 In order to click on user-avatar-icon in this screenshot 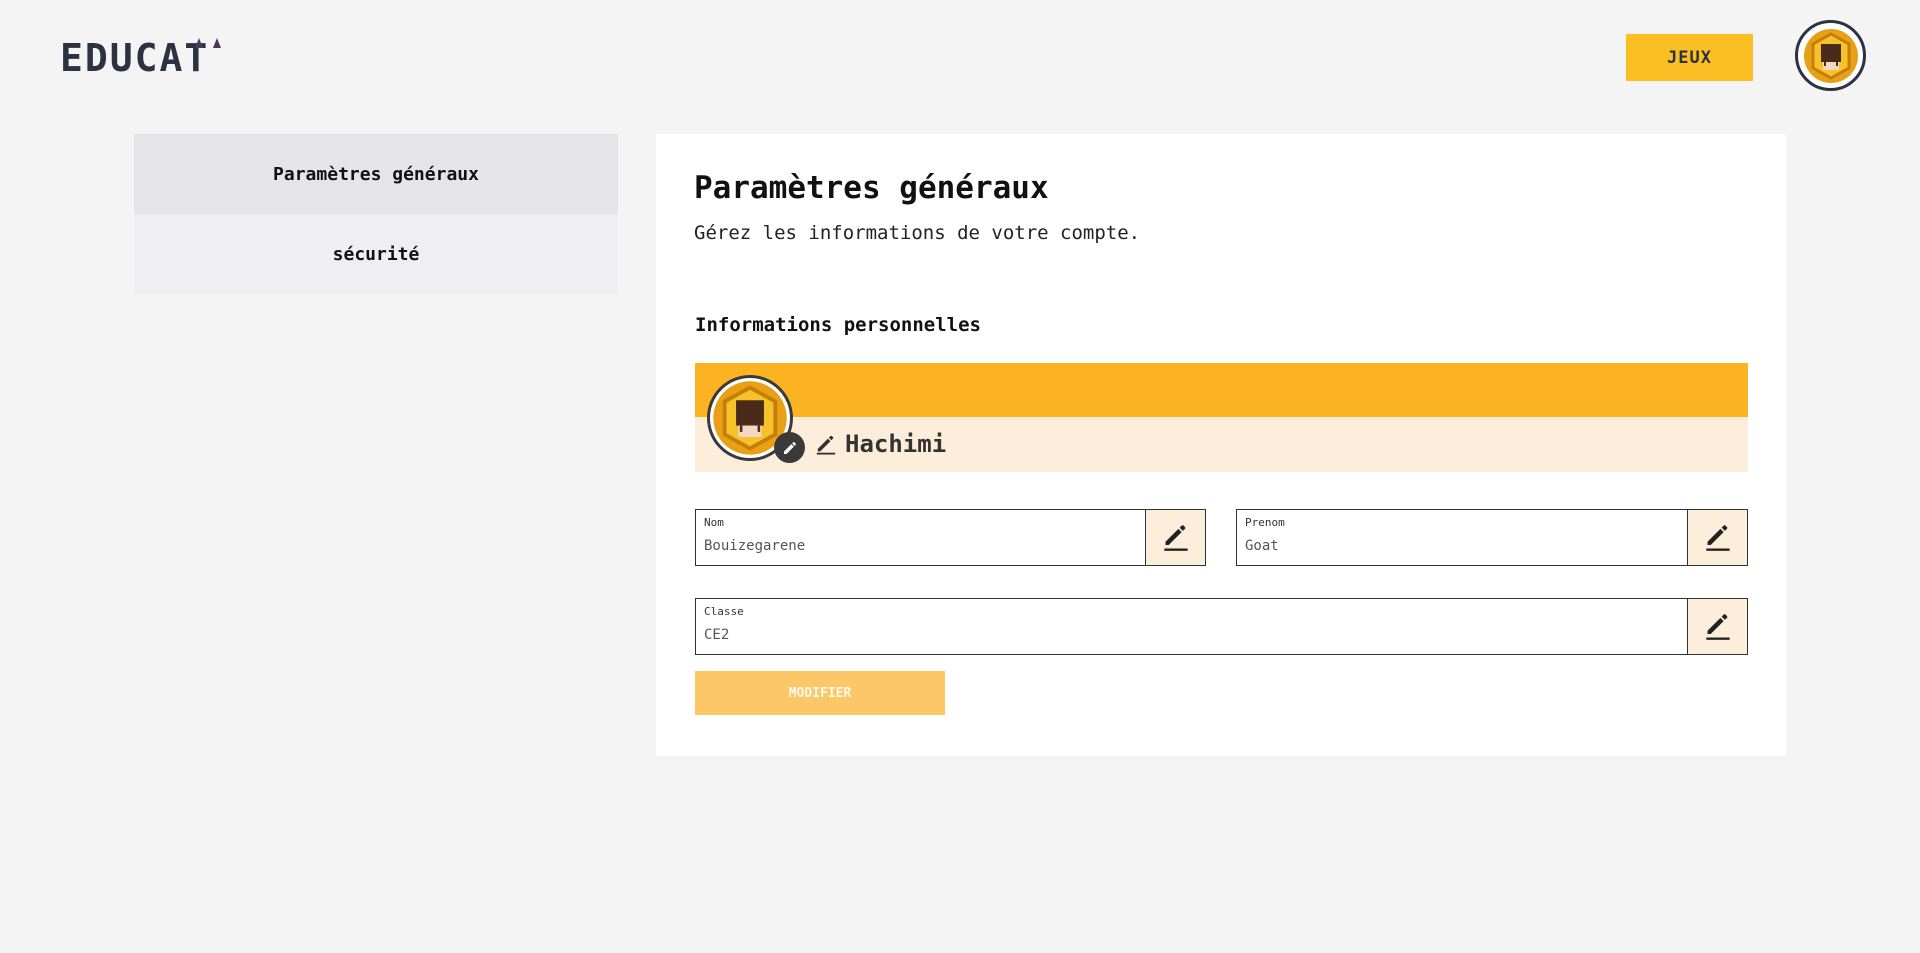, I will do `click(1830, 55)`.